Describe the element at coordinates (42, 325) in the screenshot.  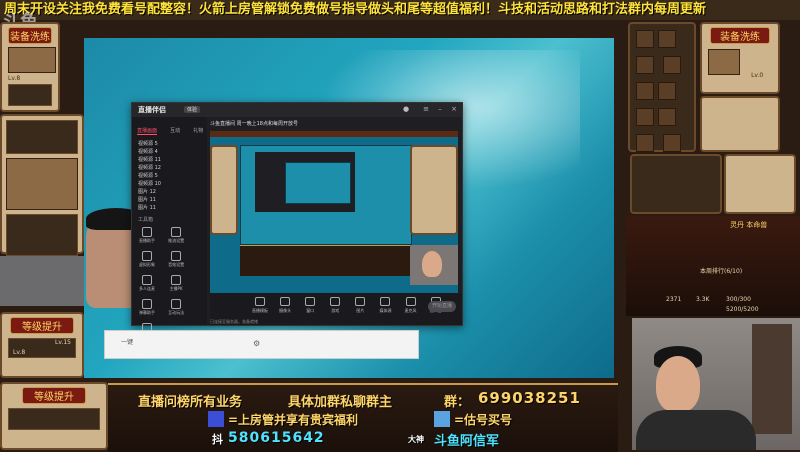
I see `levelup-banner-1: 等级提升` at that location.